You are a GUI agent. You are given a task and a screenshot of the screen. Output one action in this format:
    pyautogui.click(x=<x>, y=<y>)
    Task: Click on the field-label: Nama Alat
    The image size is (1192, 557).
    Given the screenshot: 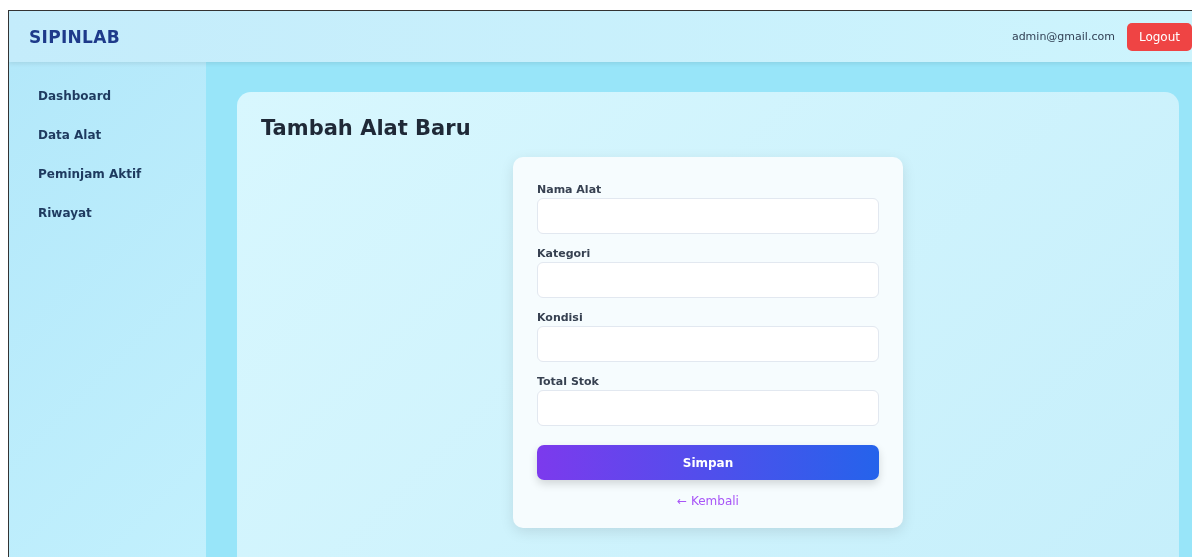 What is the action you would take?
    pyautogui.click(x=570, y=189)
    